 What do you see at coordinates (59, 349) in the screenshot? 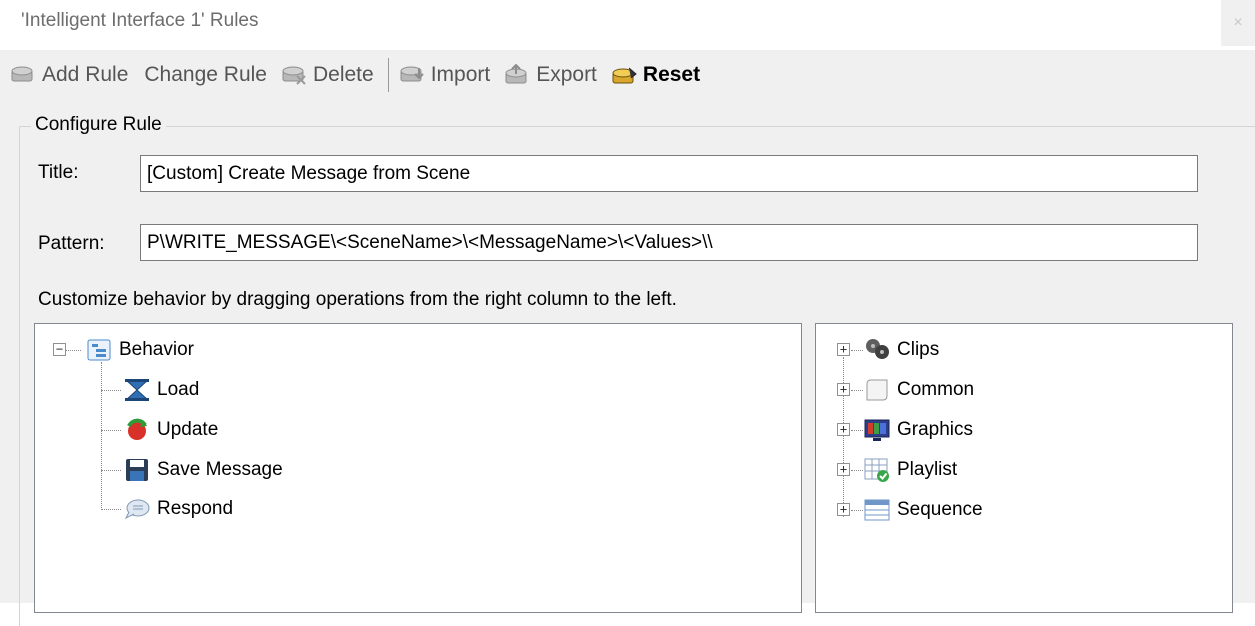
I see `behavior-collapse-toggle: −` at bounding box center [59, 349].